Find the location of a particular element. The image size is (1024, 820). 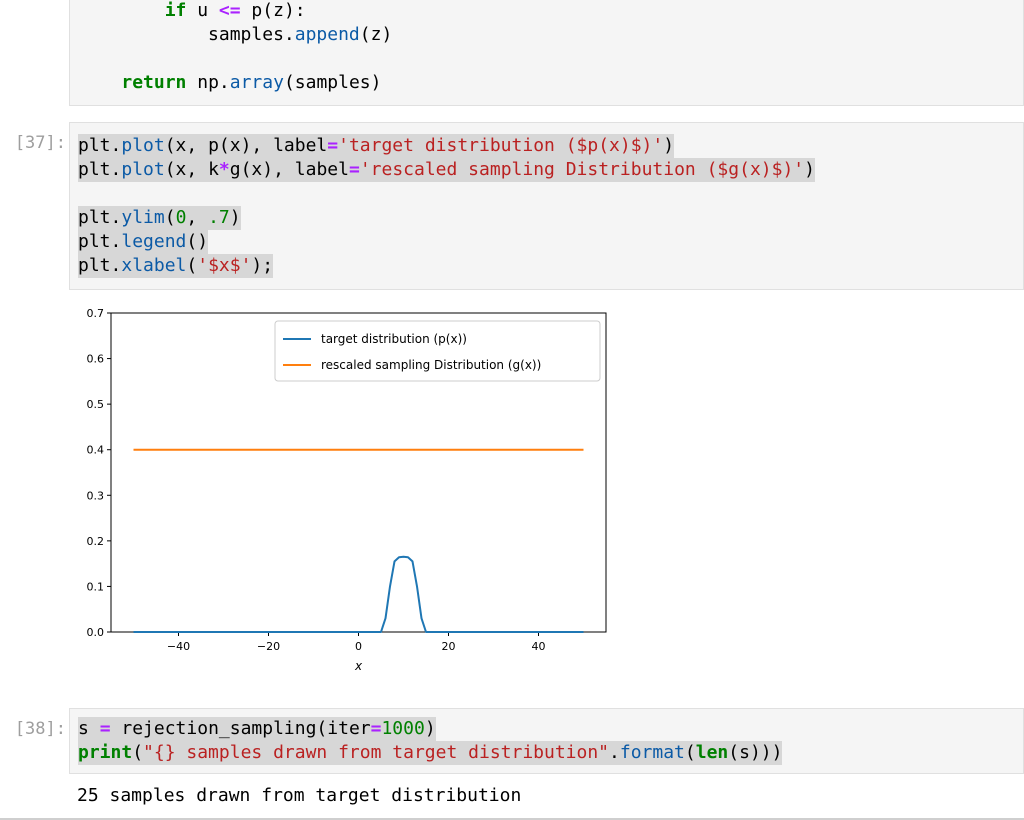

y-tick-label: 0.1 is located at coordinates (96, 586).